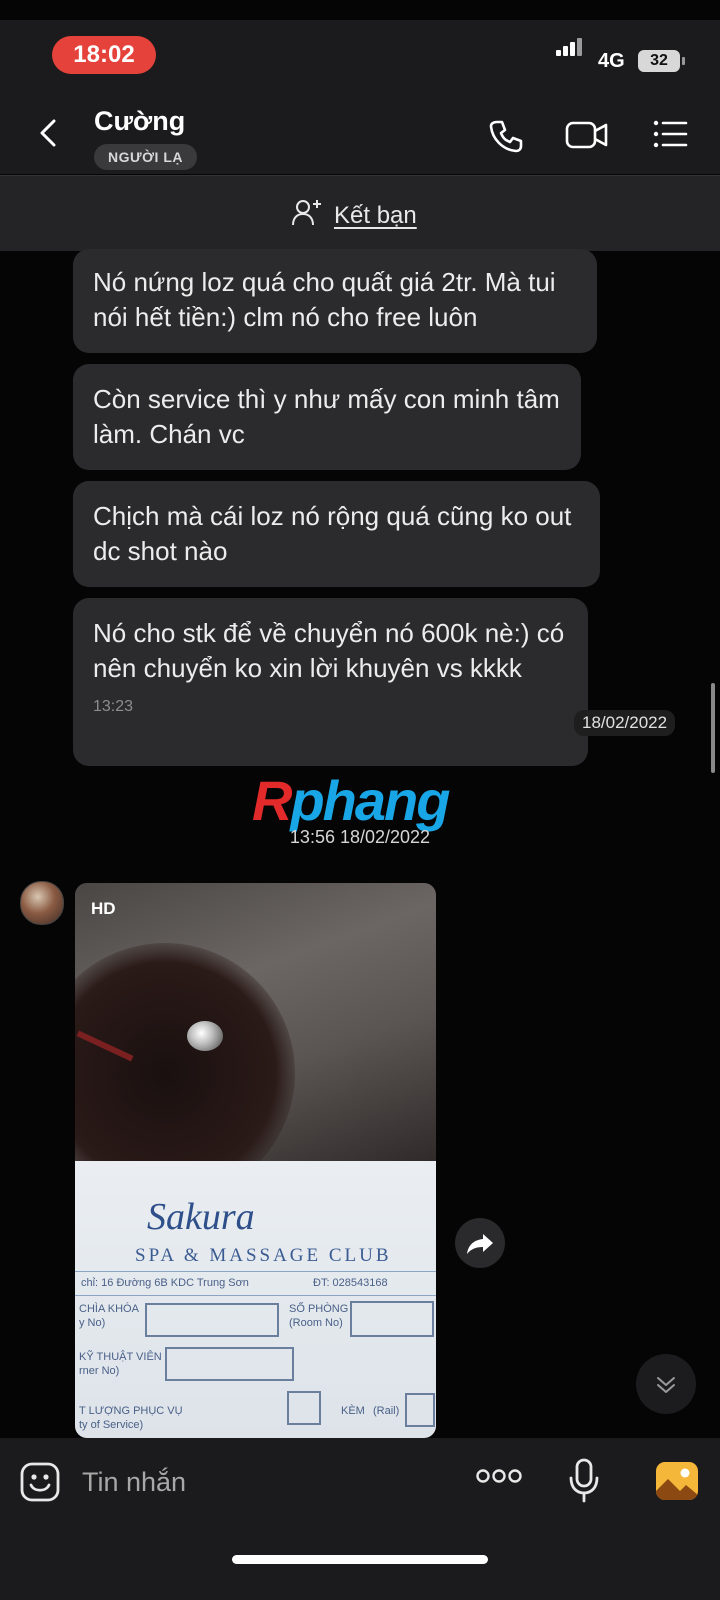 This screenshot has height=1600, width=720. Describe the element at coordinates (92, 1323) in the screenshot. I see `receipt-key-sub: y No)` at that location.